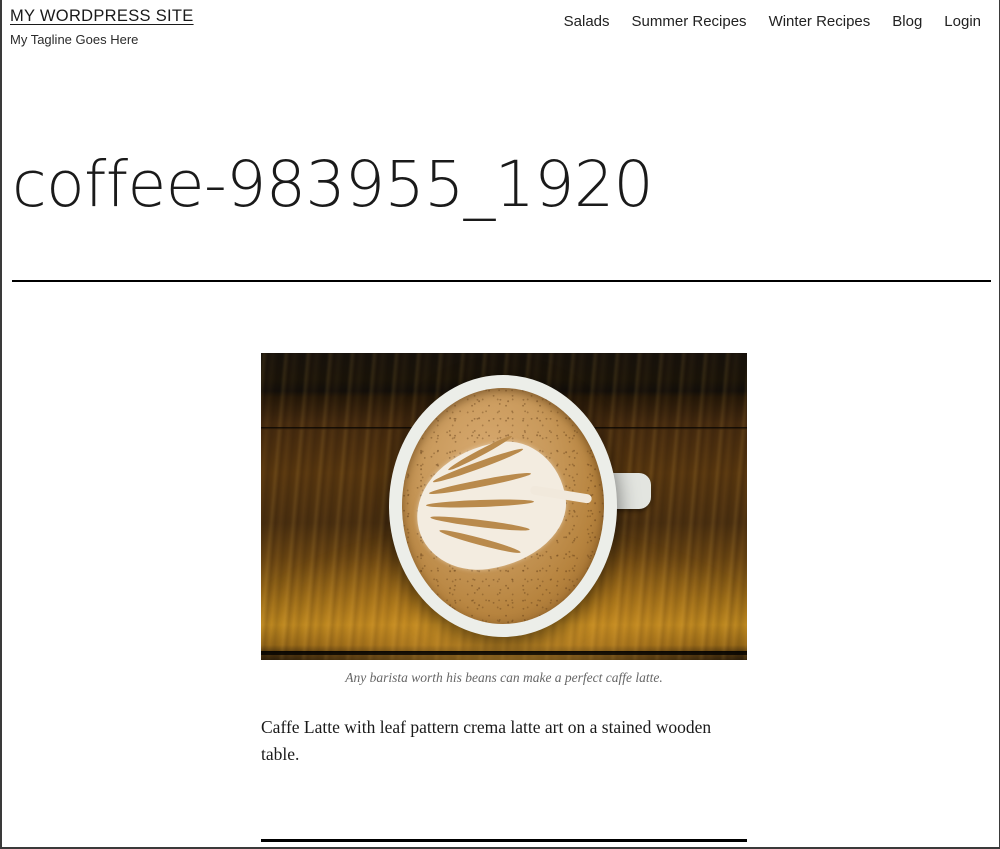 This screenshot has height=849, width=1000. Describe the element at coordinates (907, 21) in the screenshot. I see `nav-item-blog: Blog` at that location.